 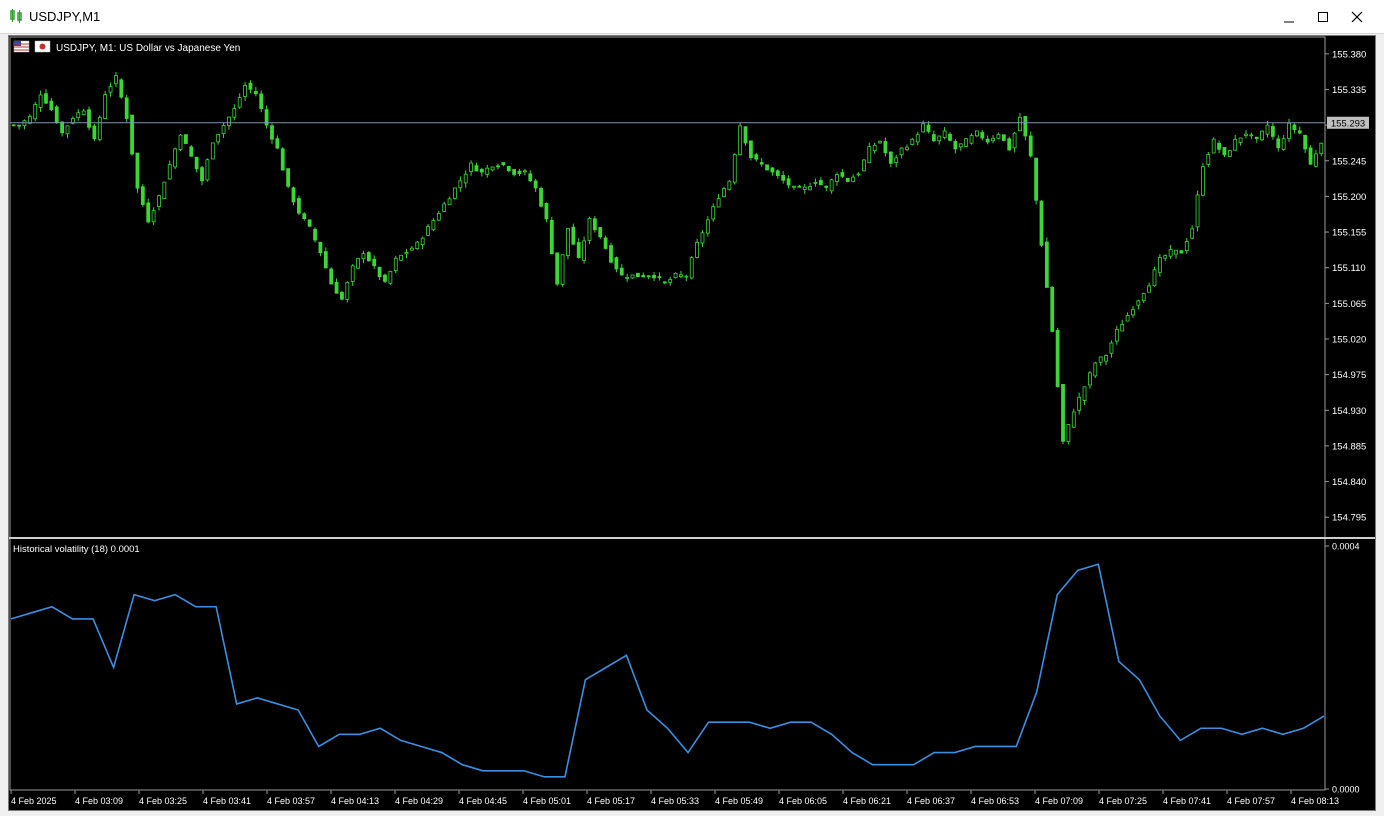 I want to click on price-tick-label: 155.155, so click(x=1349, y=233).